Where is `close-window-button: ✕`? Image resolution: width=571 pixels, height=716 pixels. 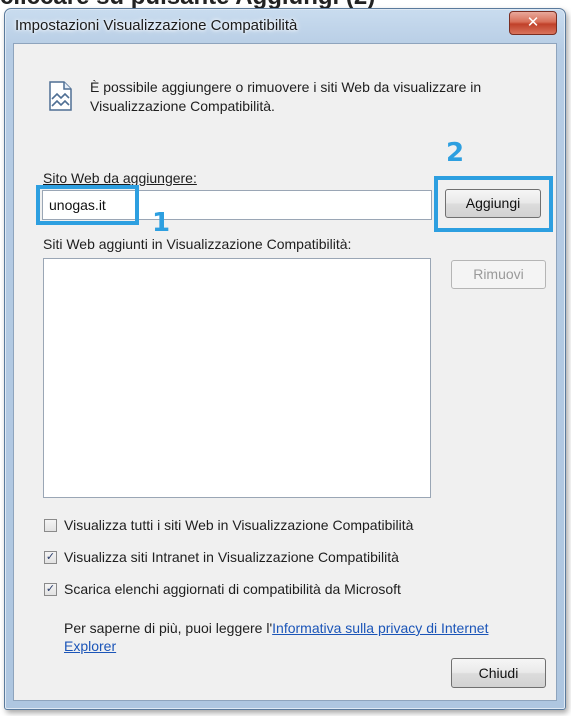
close-window-button: ✕ is located at coordinates (533, 23).